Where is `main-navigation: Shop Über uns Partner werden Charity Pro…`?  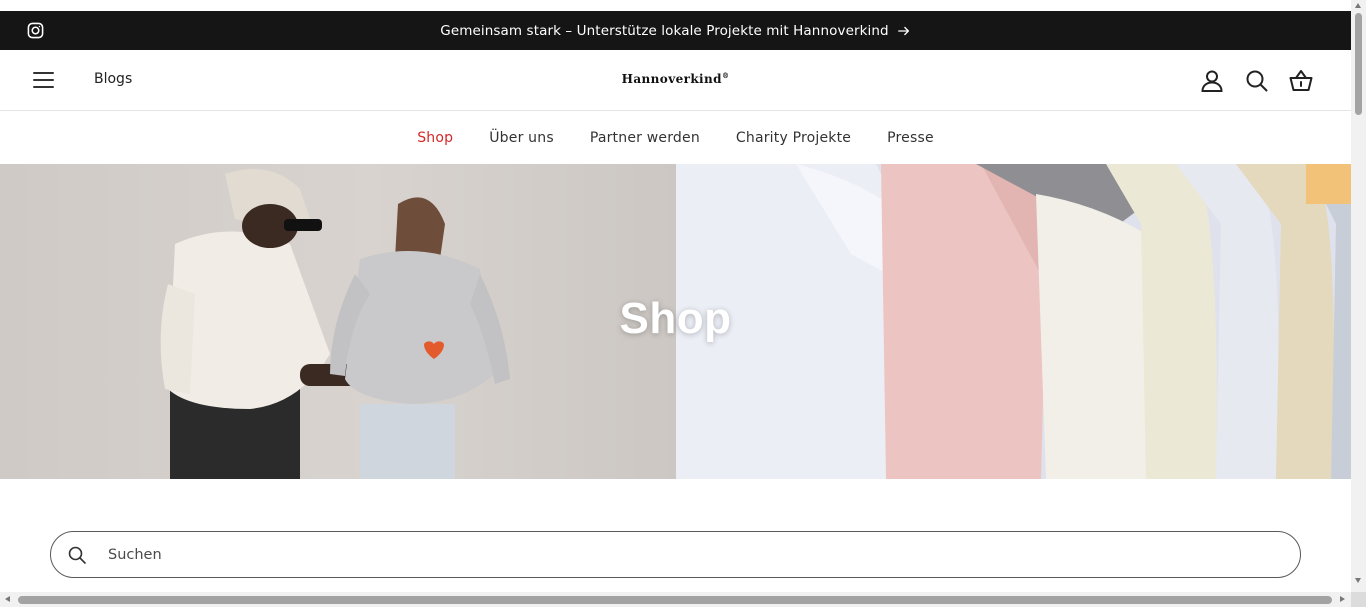
main-navigation: Shop Über uns Partner werden Charity Pro… is located at coordinates (675, 137).